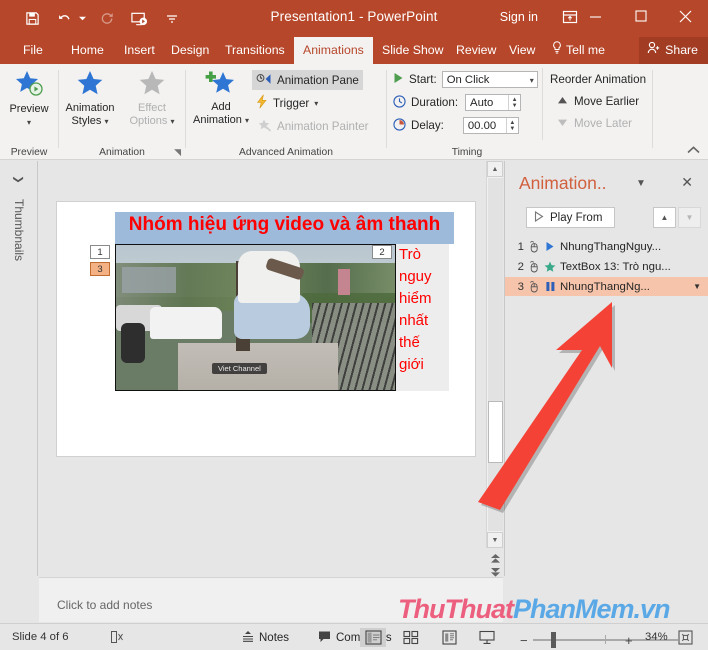 The image size is (708, 650). I want to click on slide-video-object: Viet Channel, so click(255, 317).